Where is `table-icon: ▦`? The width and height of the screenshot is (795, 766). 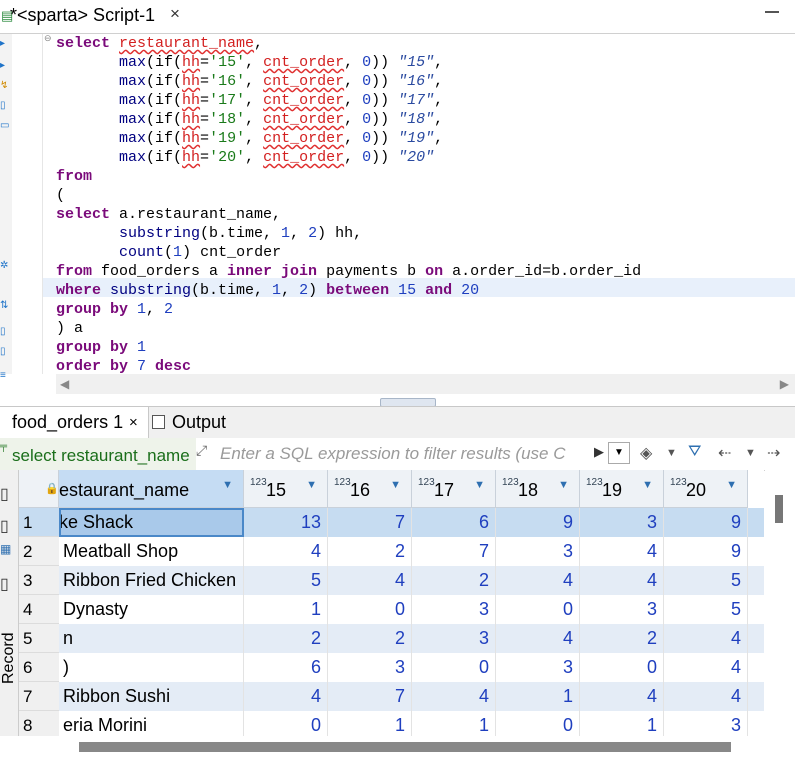
table-icon: ▦ is located at coordinates (5, 549).